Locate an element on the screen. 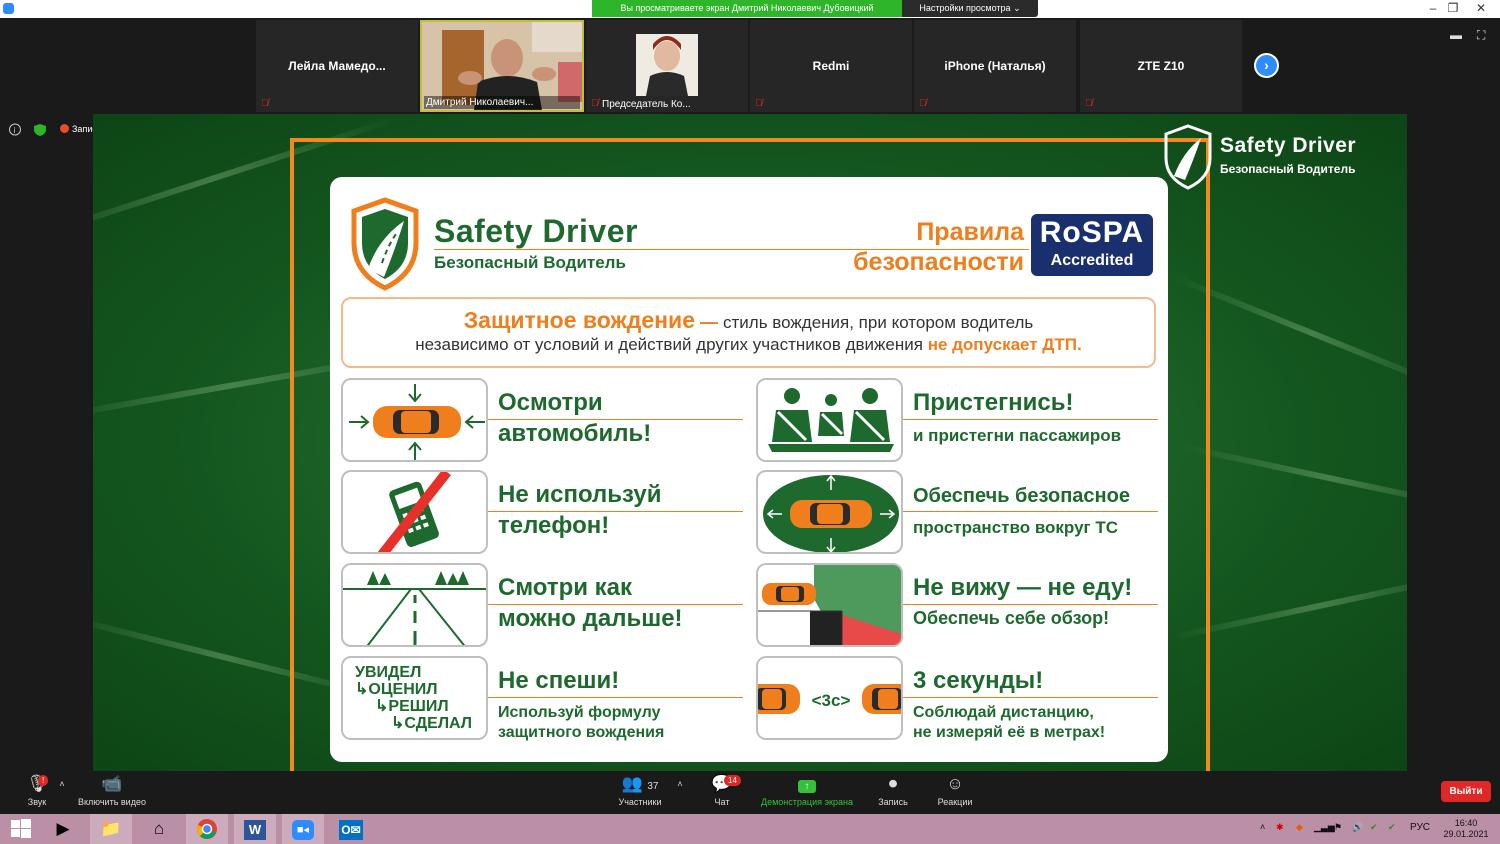 This screenshot has width=1500, height=844. formula-step: ↳РЕШИЛ is located at coordinates (412, 706).